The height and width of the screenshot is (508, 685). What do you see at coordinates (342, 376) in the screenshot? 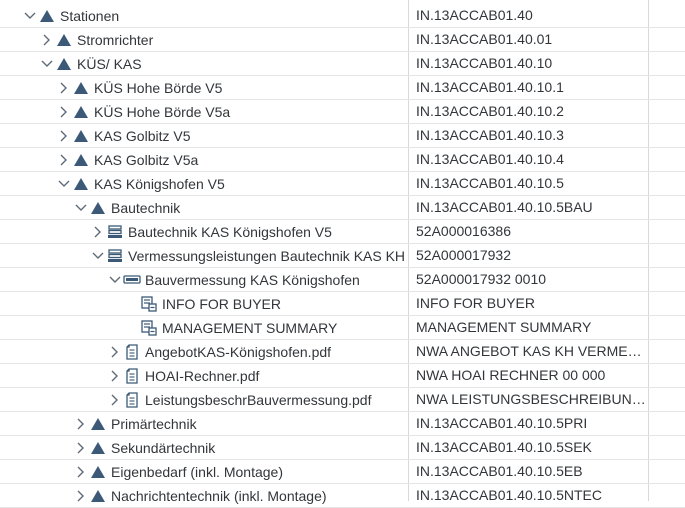
I see `tree-row: HOAI-Rechner.pdf NWA HOAI RECHNER 00 000` at bounding box center [342, 376].